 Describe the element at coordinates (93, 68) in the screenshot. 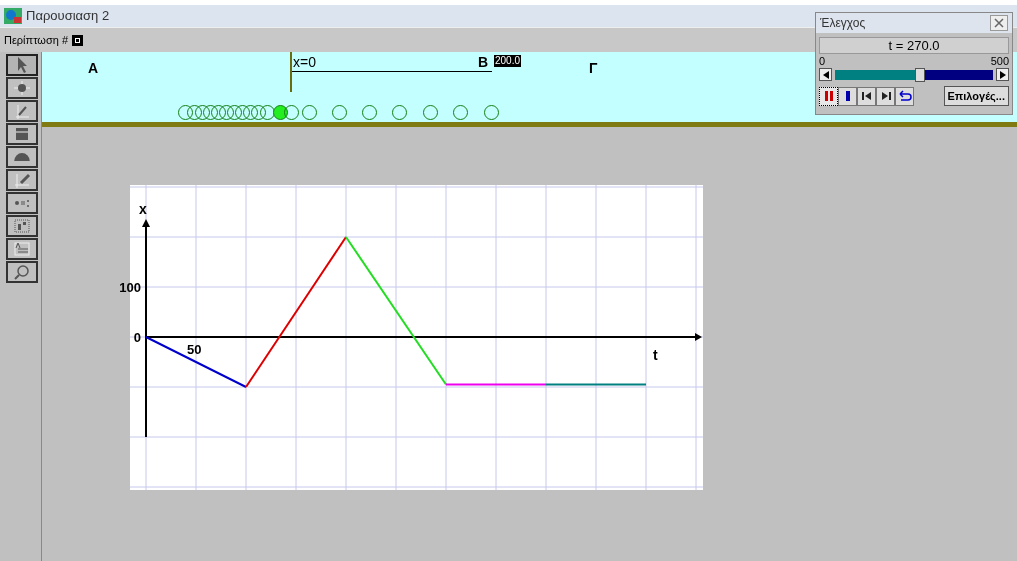

I see `point-label: A` at that location.